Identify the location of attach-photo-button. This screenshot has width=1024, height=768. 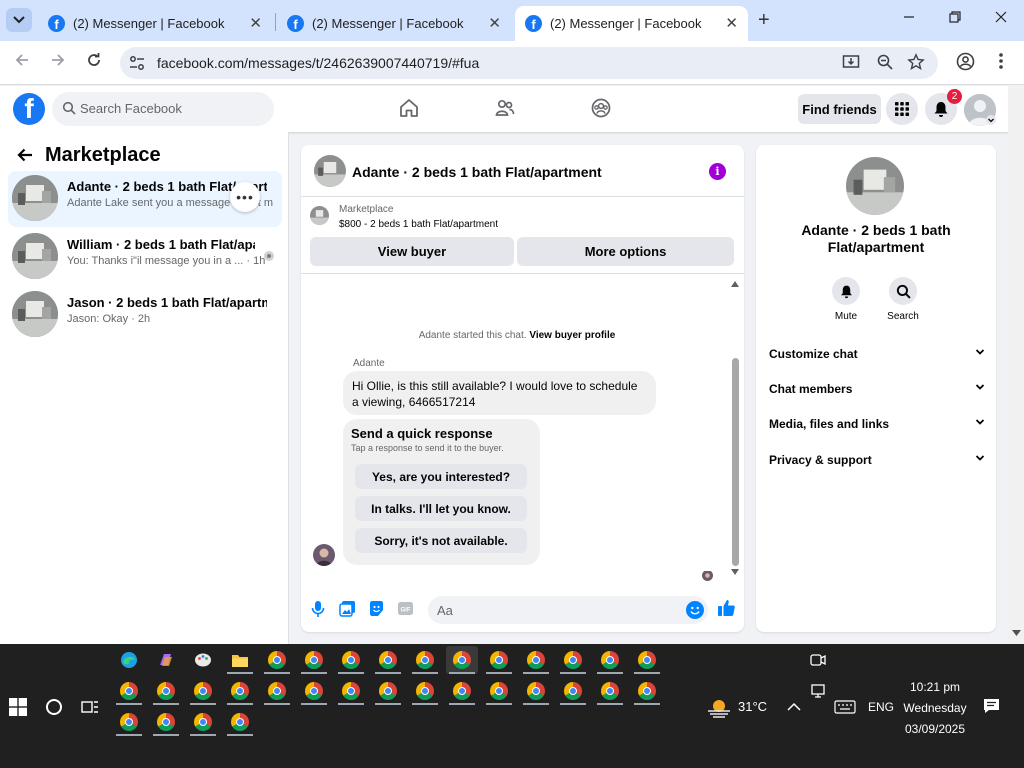
(347, 610).